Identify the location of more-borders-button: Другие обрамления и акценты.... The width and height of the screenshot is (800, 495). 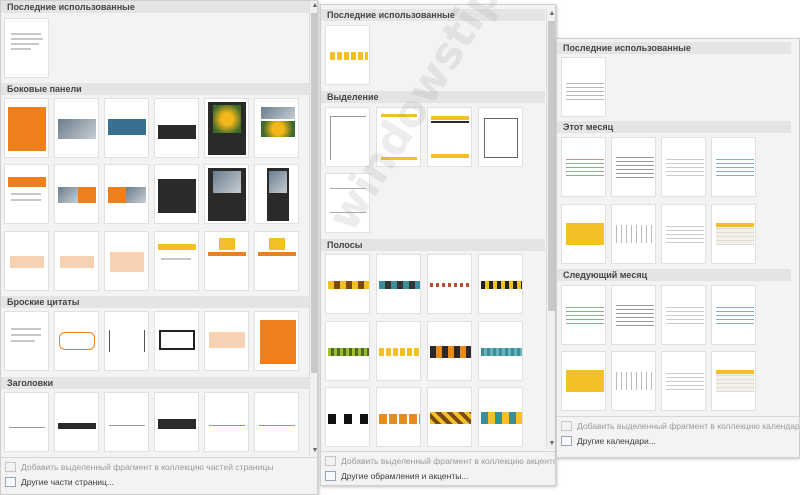
(395, 476).